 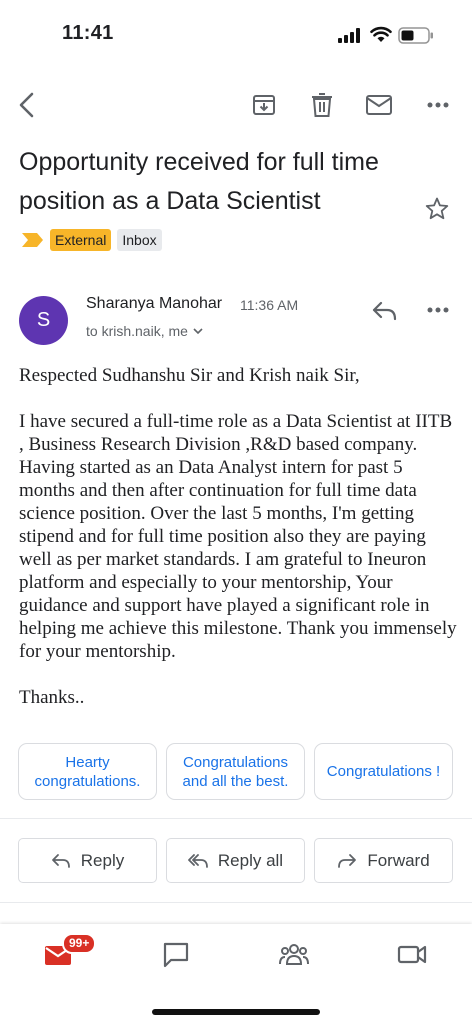 I want to click on status-time: 11:41, so click(x=88, y=33).